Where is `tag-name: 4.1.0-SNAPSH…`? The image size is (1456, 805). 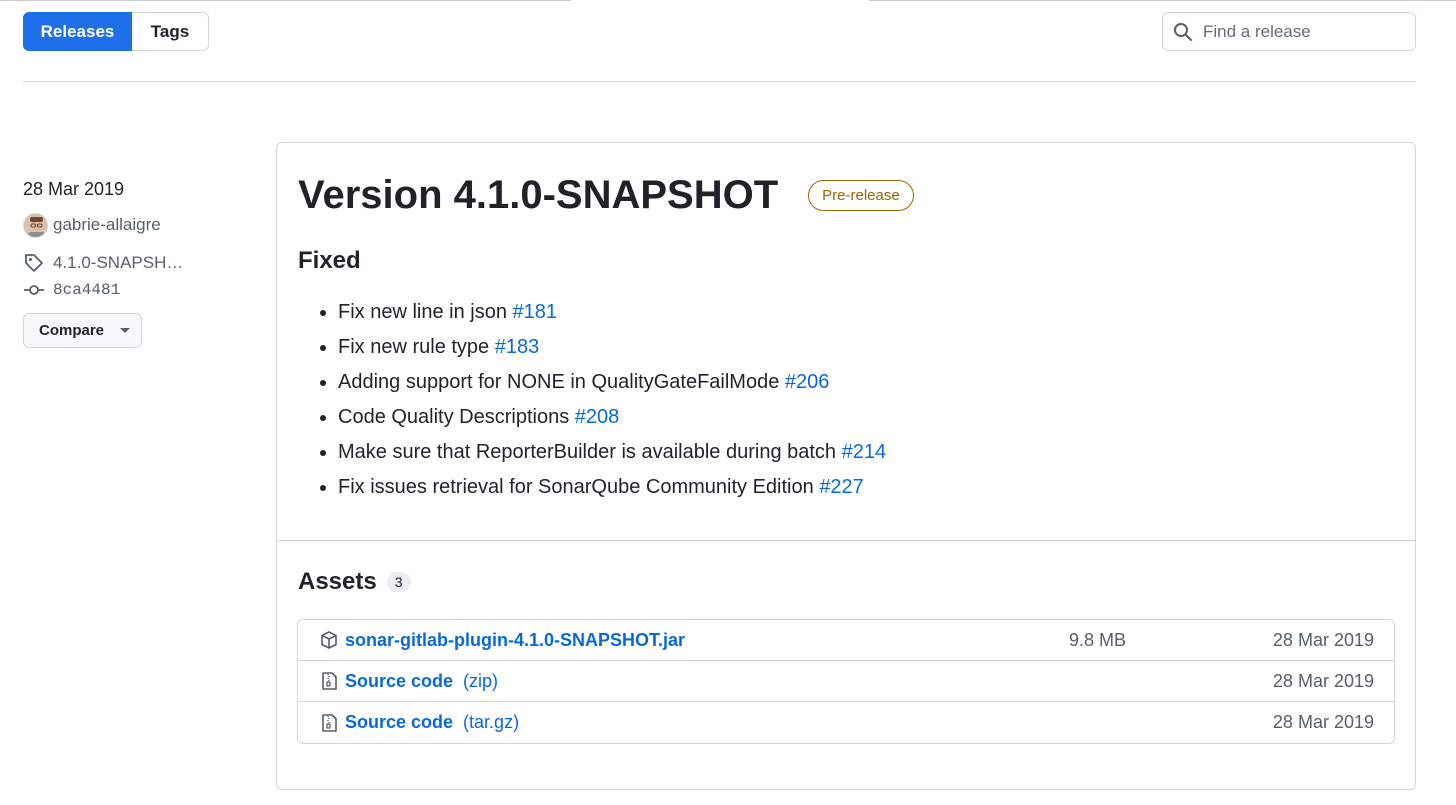
tag-name: 4.1.0-SNAPSH… is located at coordinates (118, 263).